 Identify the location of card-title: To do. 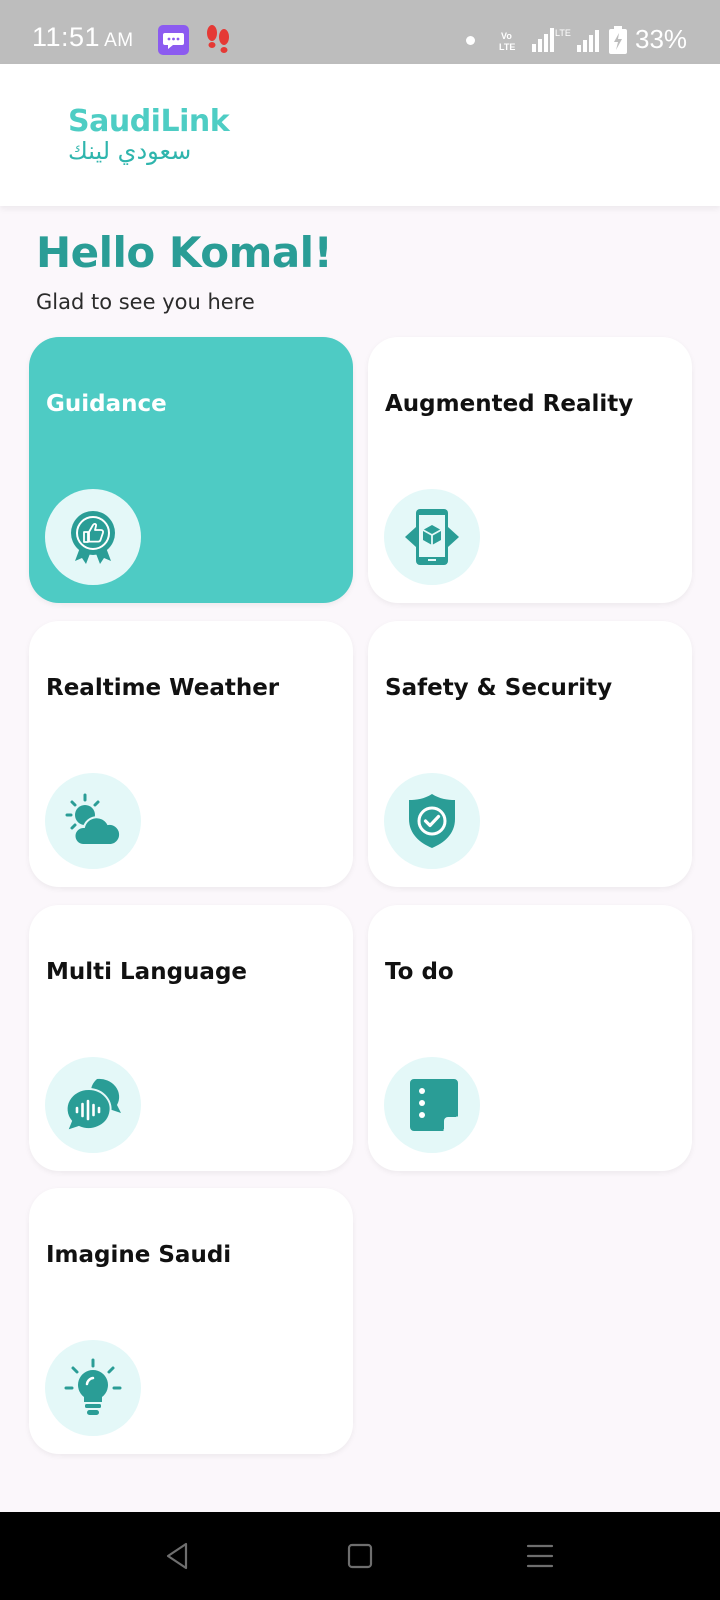
(419, 972).